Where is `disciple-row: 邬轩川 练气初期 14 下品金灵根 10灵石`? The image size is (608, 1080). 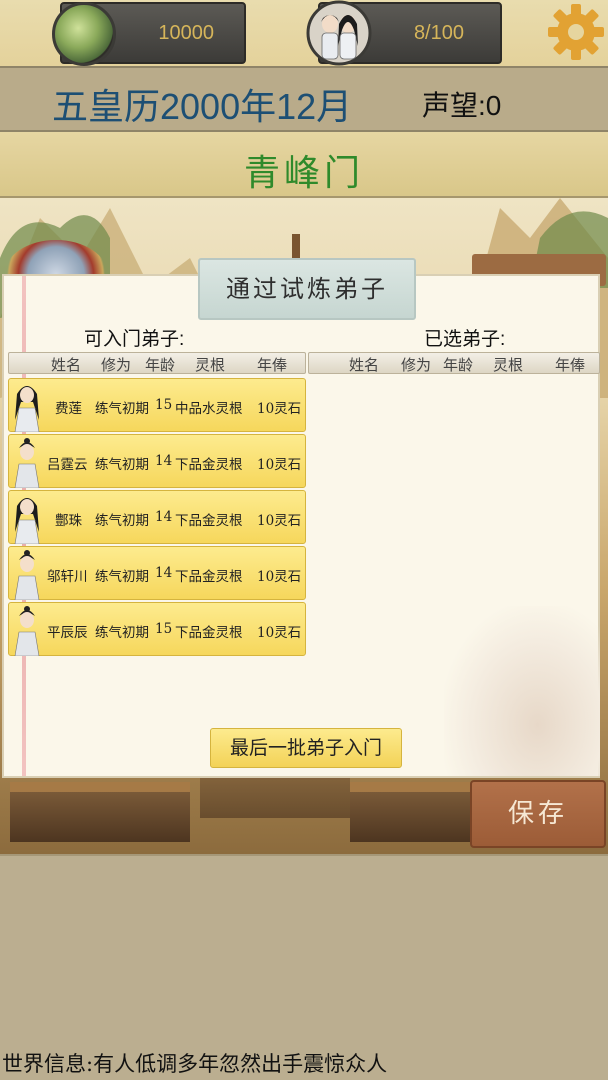
disciple-row: 邬轩川 练气初期 14 下品金灵根 10灵石 is located at coordinates (157, 573).